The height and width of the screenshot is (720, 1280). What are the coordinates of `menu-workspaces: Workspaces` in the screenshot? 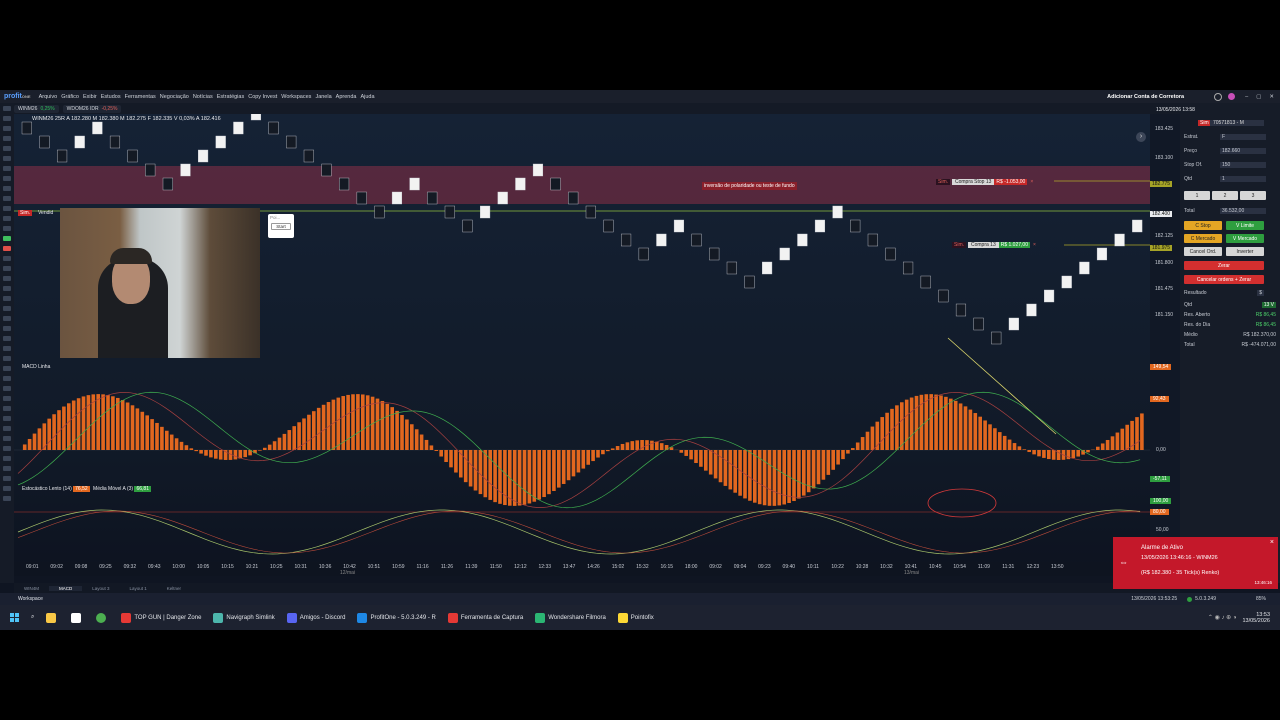 It's located at (296, 97).